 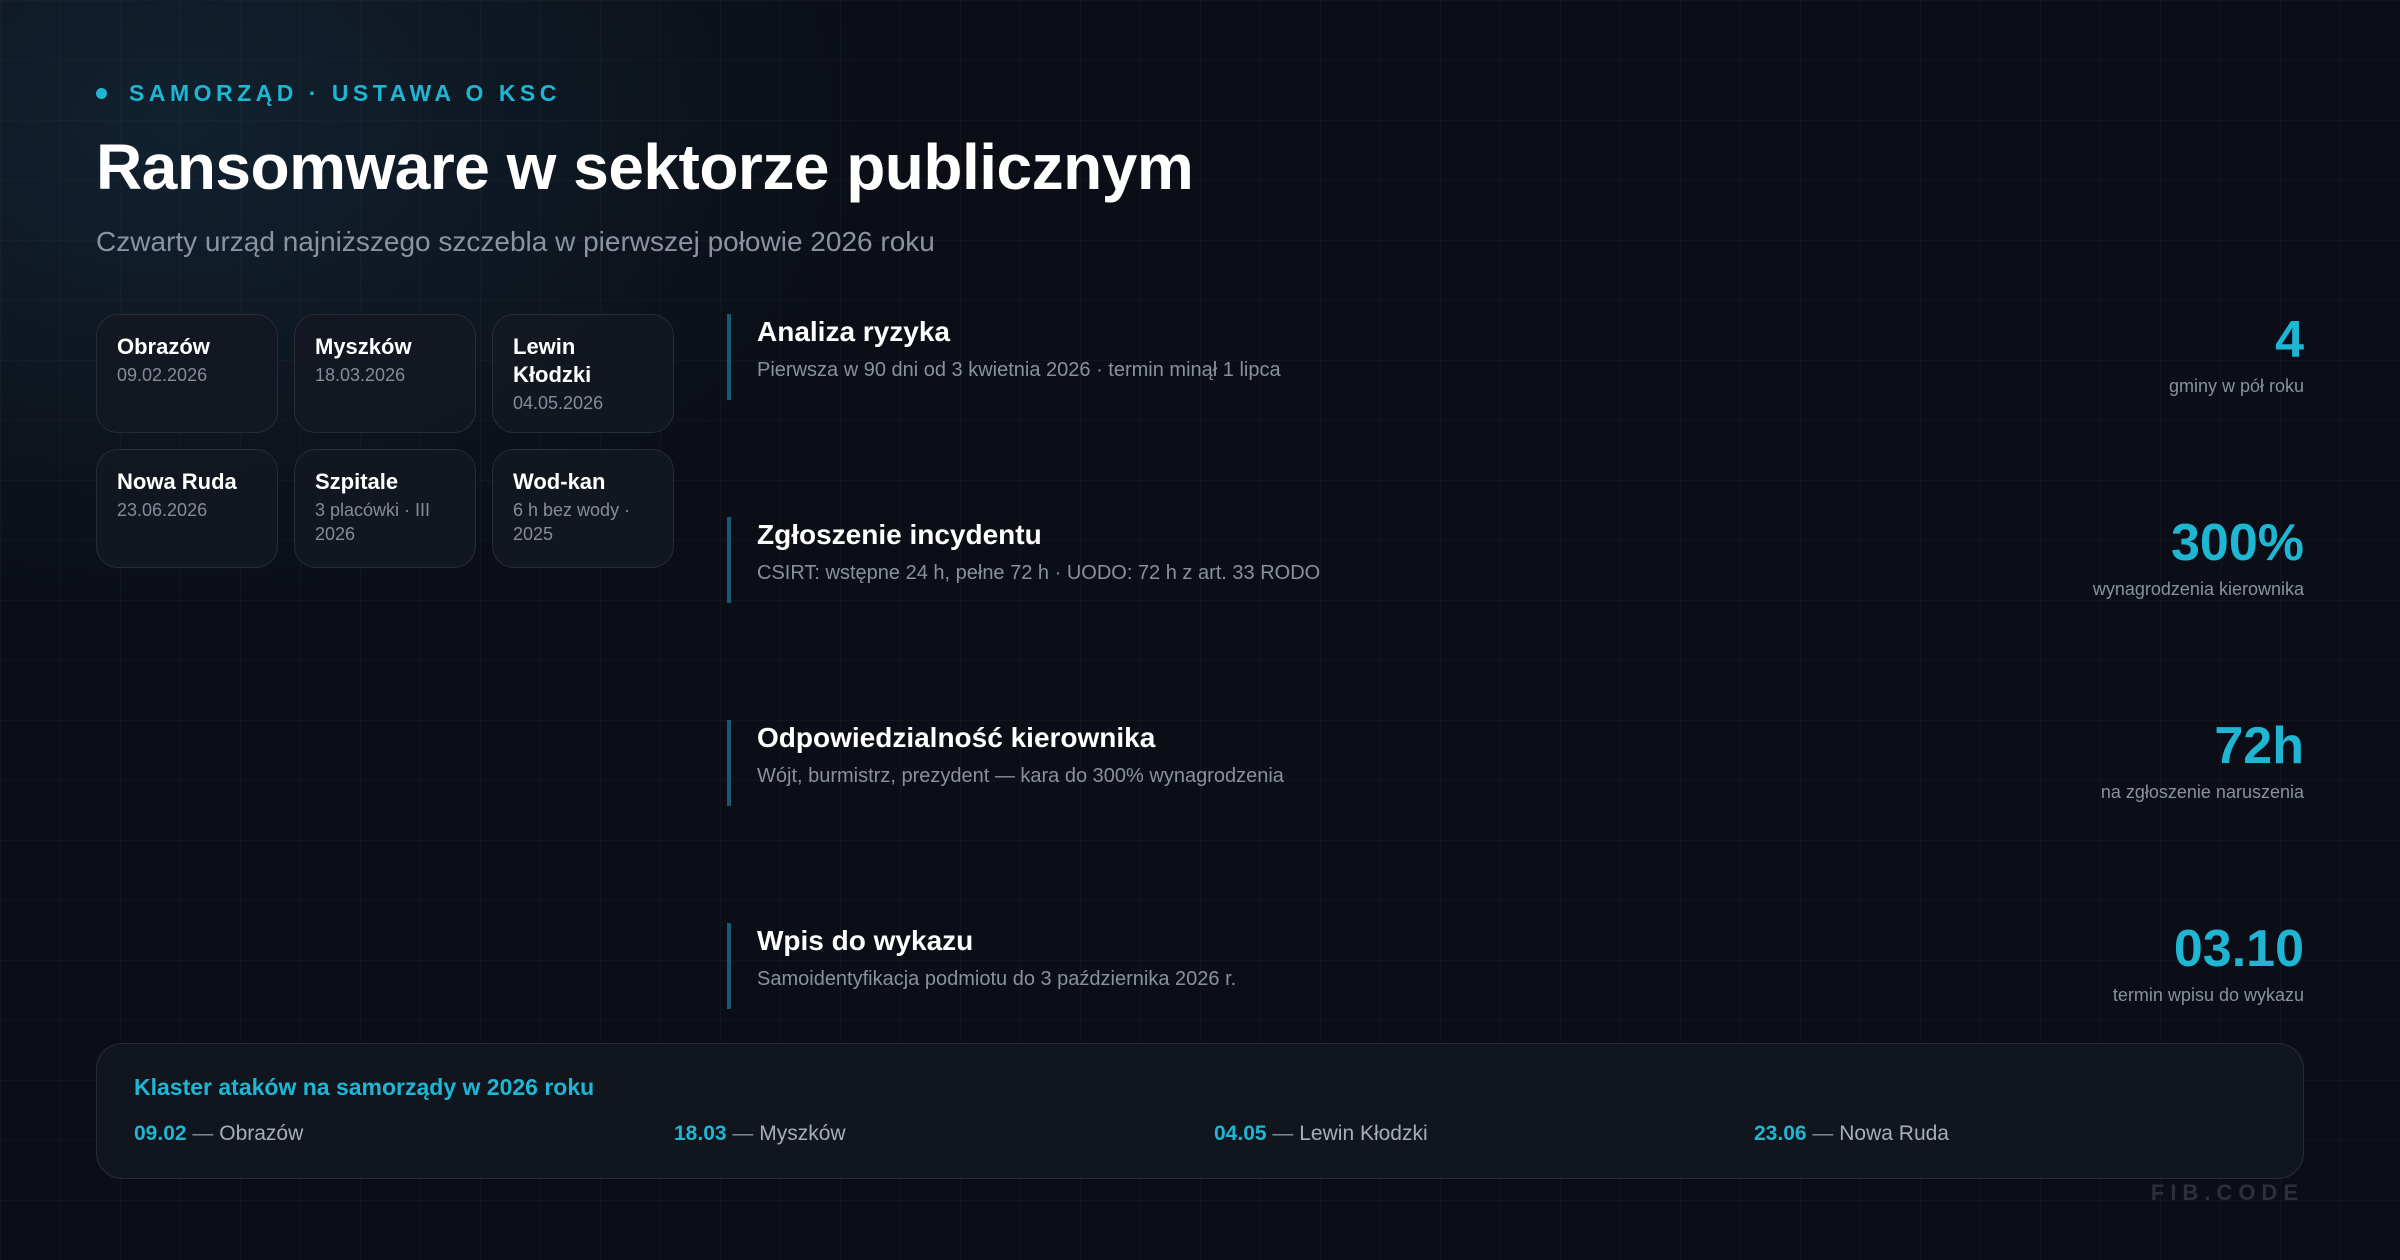 What do you see at coordinates (2238, 949) in the screenshot?
I see `requirement-stat-value: 03.10` at bounding box center [2238, 949].